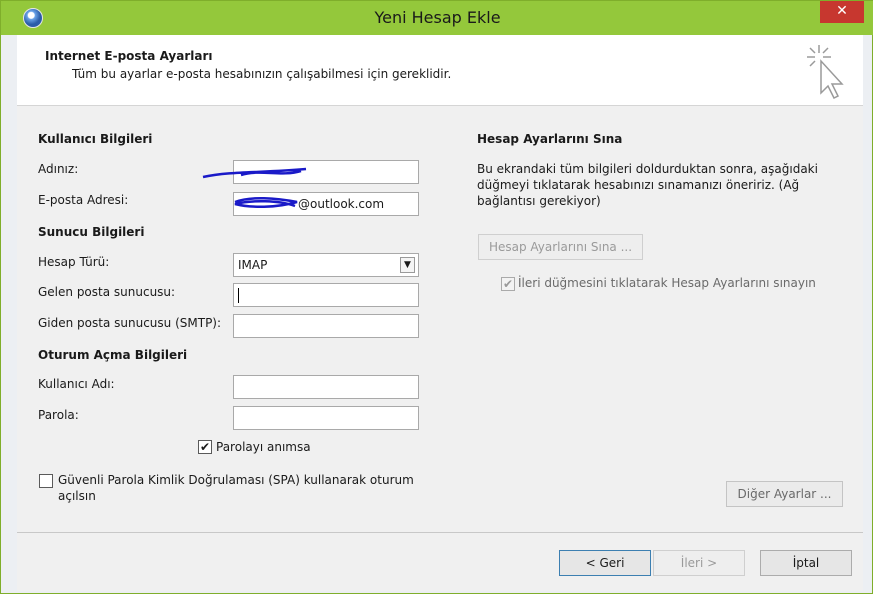 The width and height of the screenshot is (873, 594). Describe the element at coordinates (58, 415) in the screenshot. I see `password-label: Parola:` at that location.